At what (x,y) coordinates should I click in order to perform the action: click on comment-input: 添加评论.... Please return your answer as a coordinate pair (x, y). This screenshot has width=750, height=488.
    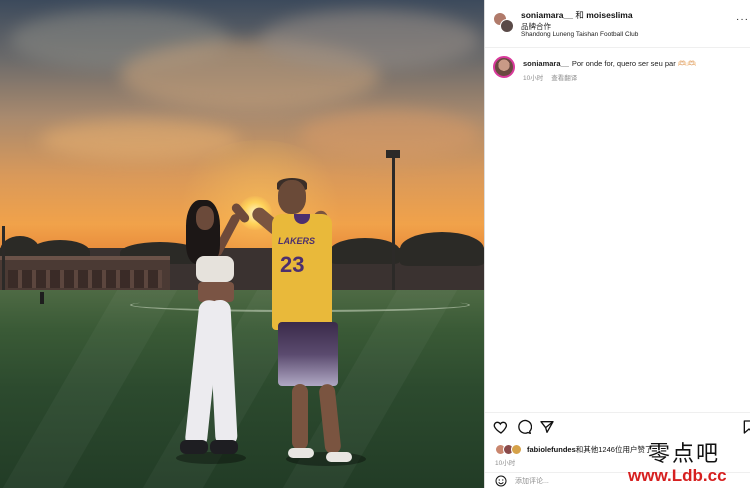
    Looking at the image, I should click on (532, 481).